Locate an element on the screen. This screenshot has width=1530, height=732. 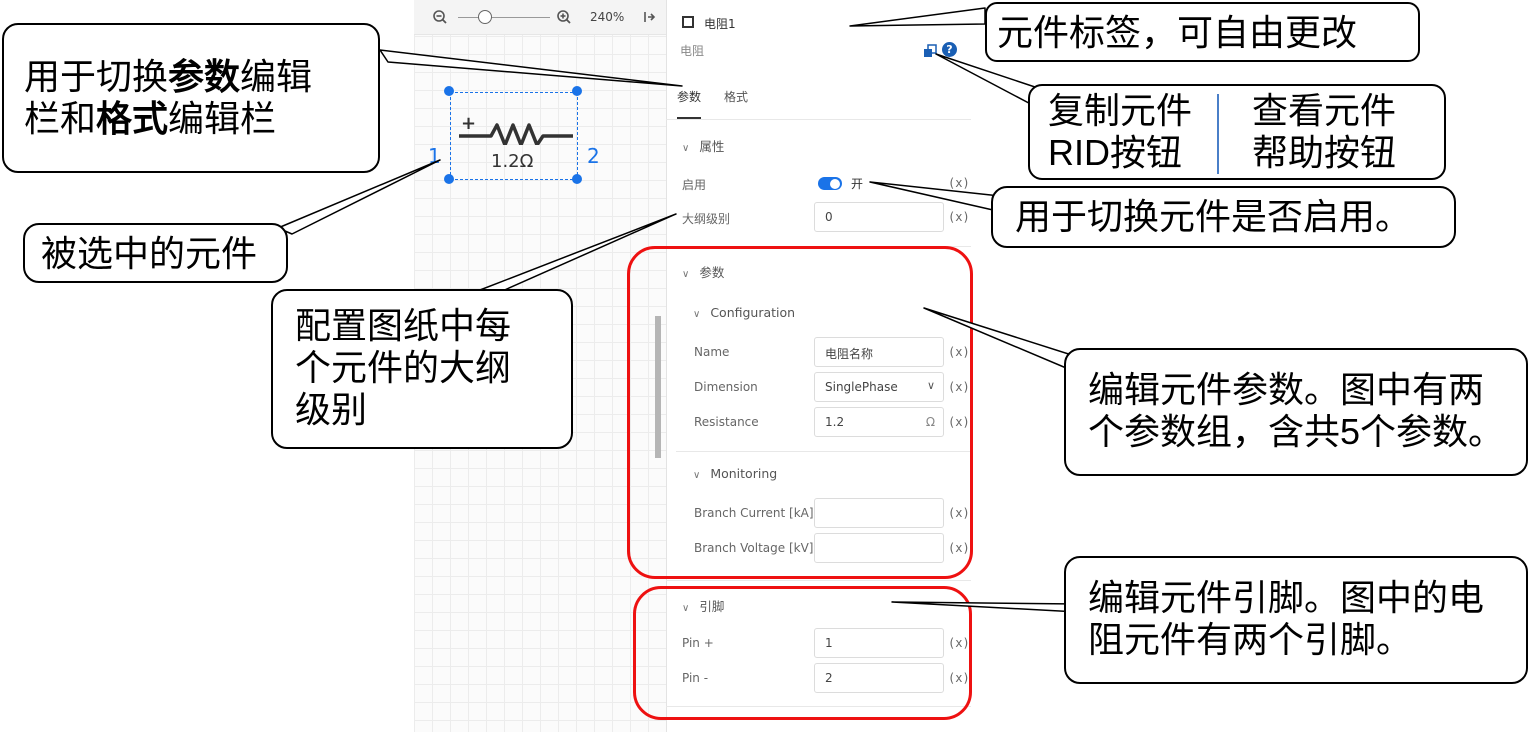
callout-tab-switch: 用于切换参数编辑 栏和格式编辑栏 is located at coordinates (191, 98).